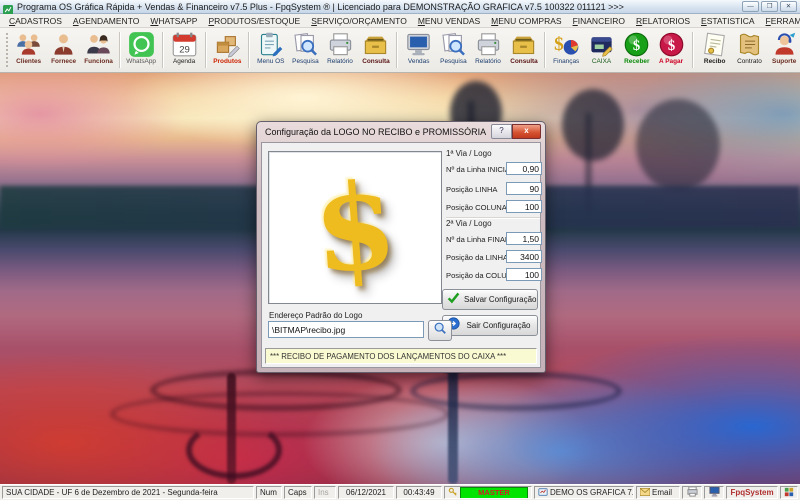  What do you see at coordinates (714, 44) in the screenshot?
I see `receipt-icon` at bounding box center [714, 44].